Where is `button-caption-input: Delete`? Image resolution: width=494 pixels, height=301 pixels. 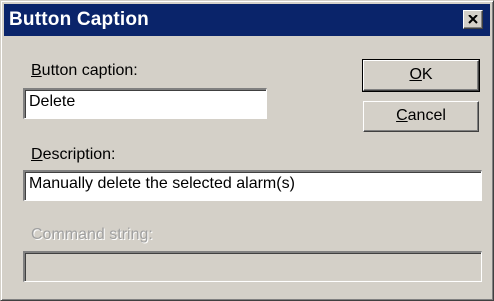 button-caption-input: Delete is located at coordinates (145, 103).